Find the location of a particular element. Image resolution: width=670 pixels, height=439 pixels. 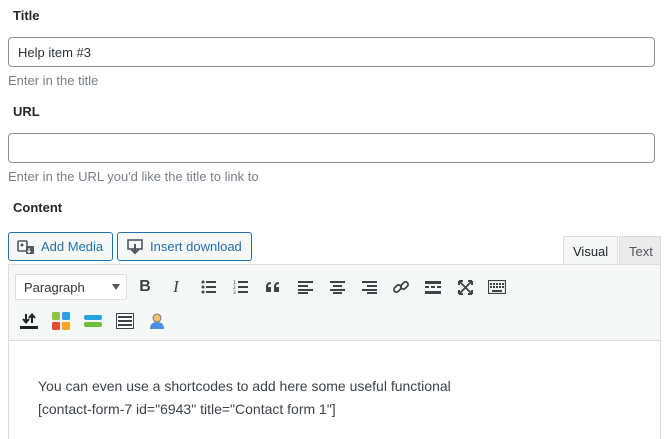

bulleted-list-icon is located at coordinates (208, 287).